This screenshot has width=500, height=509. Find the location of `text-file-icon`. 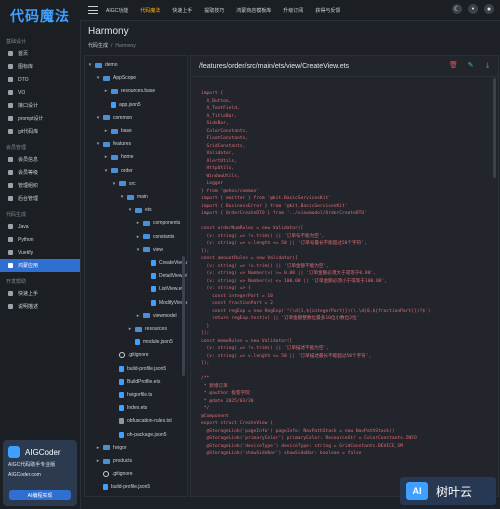

text-file-icon is located at coordinates (121, 421).